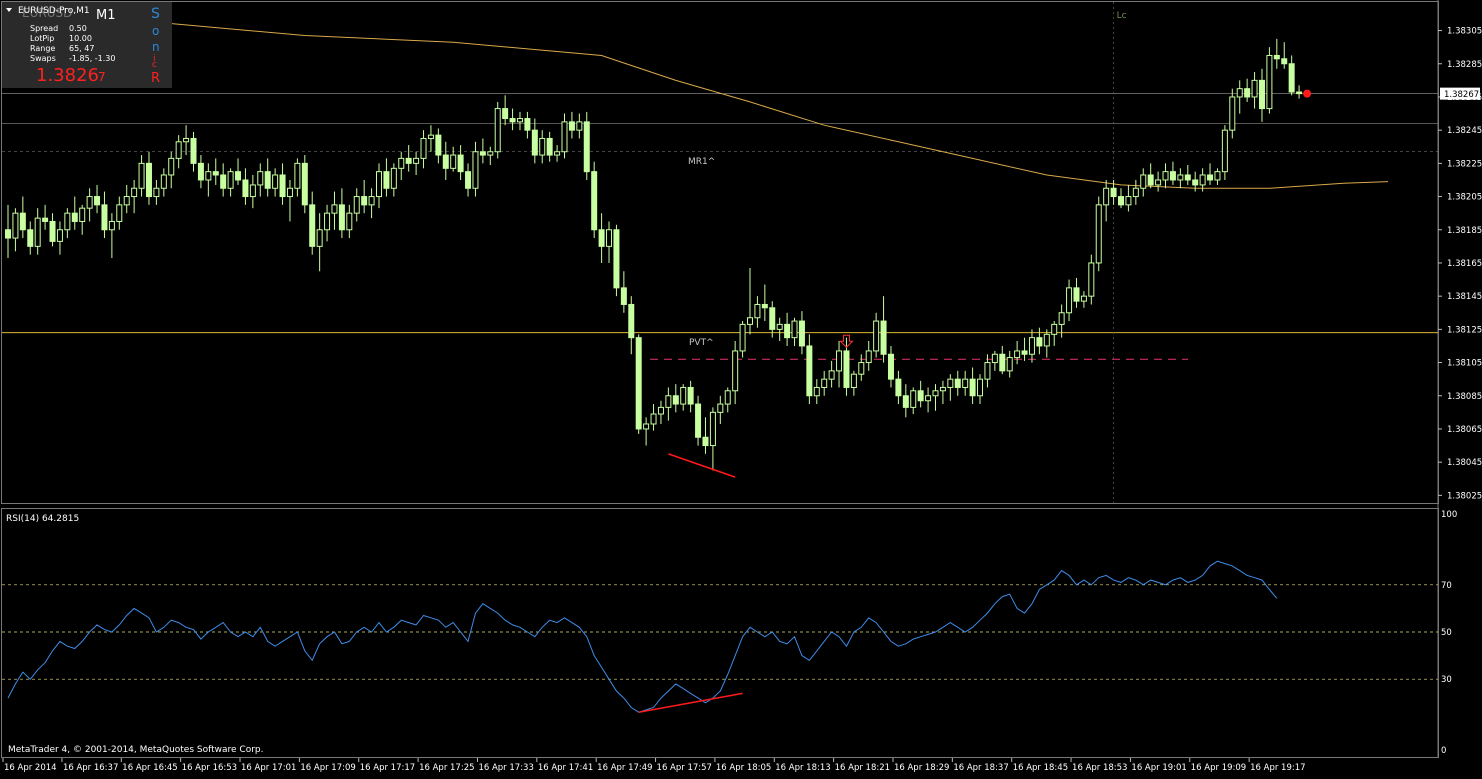  I want to click on rsi-tick-label: 30, so click(1446, 680).